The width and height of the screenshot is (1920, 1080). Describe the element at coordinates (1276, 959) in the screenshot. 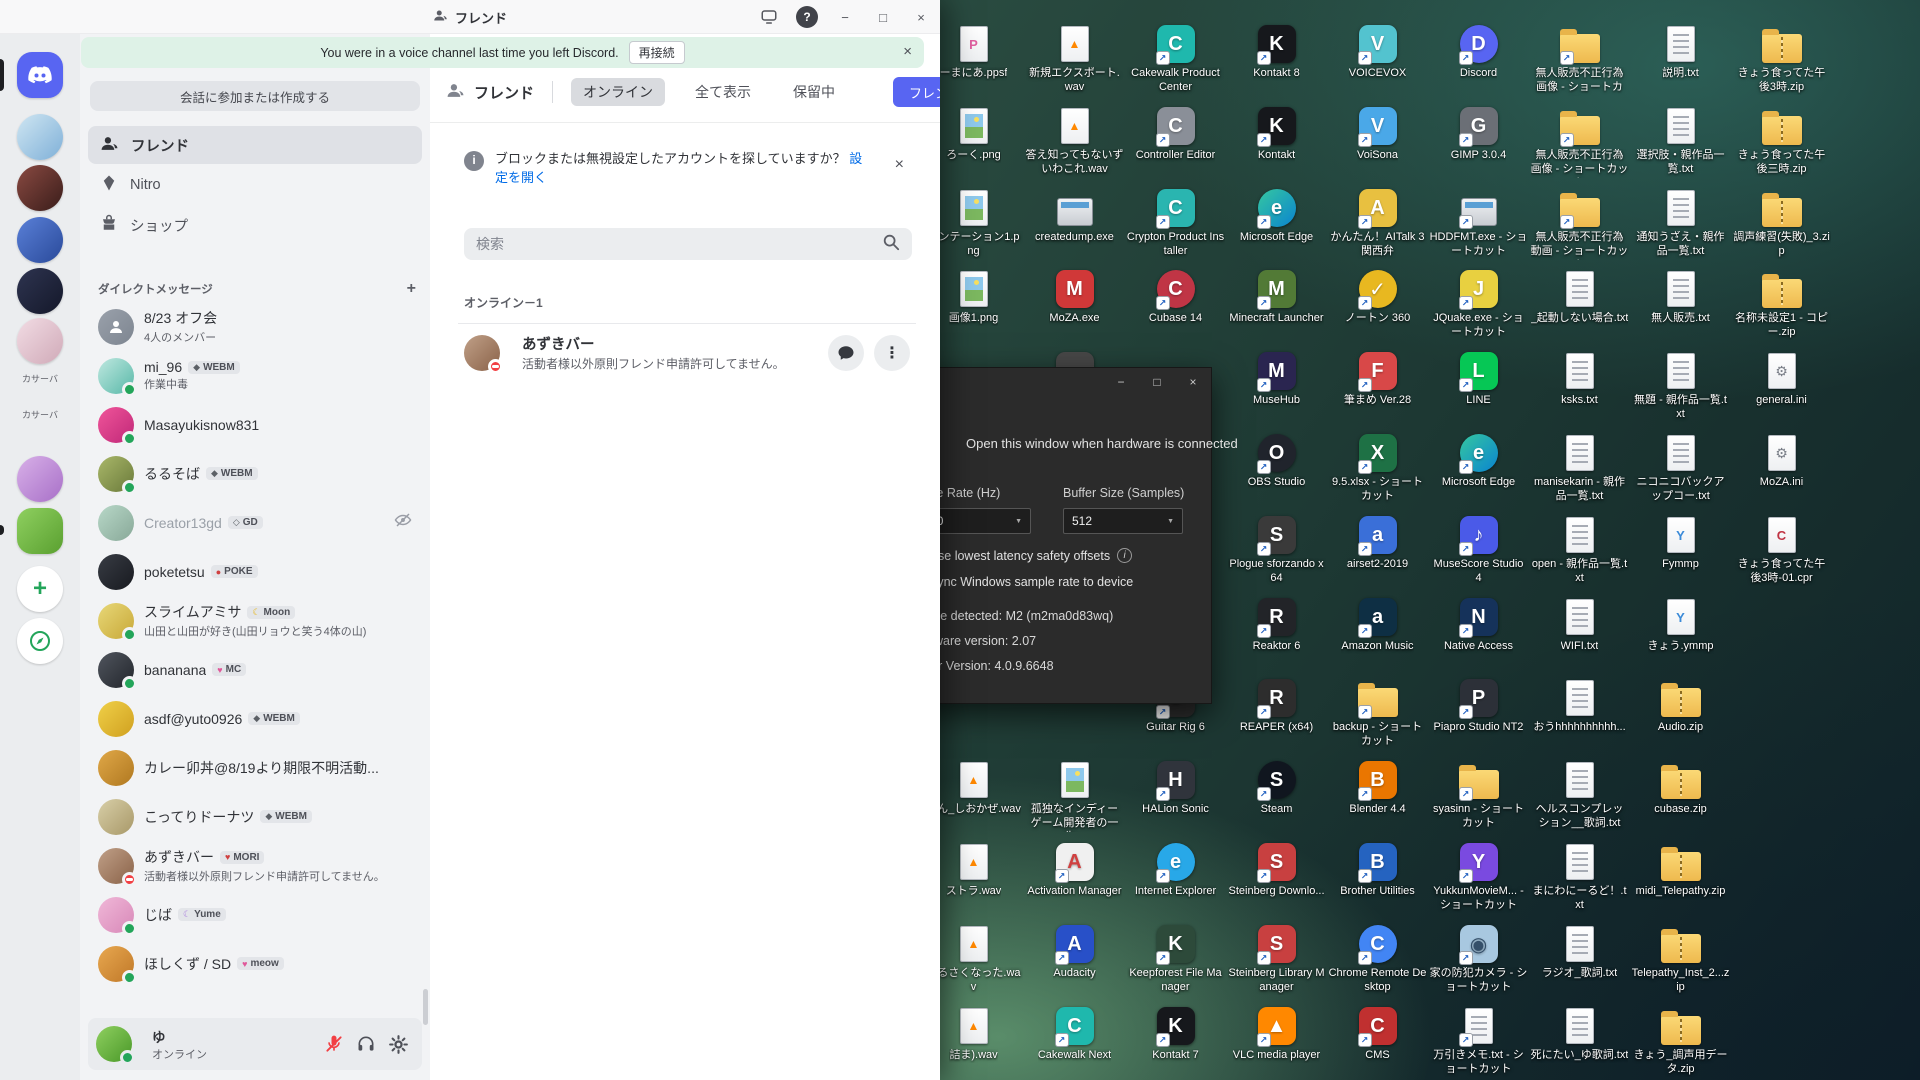

I see `desktop-icon: SSteinberg Library Manager` at that location.